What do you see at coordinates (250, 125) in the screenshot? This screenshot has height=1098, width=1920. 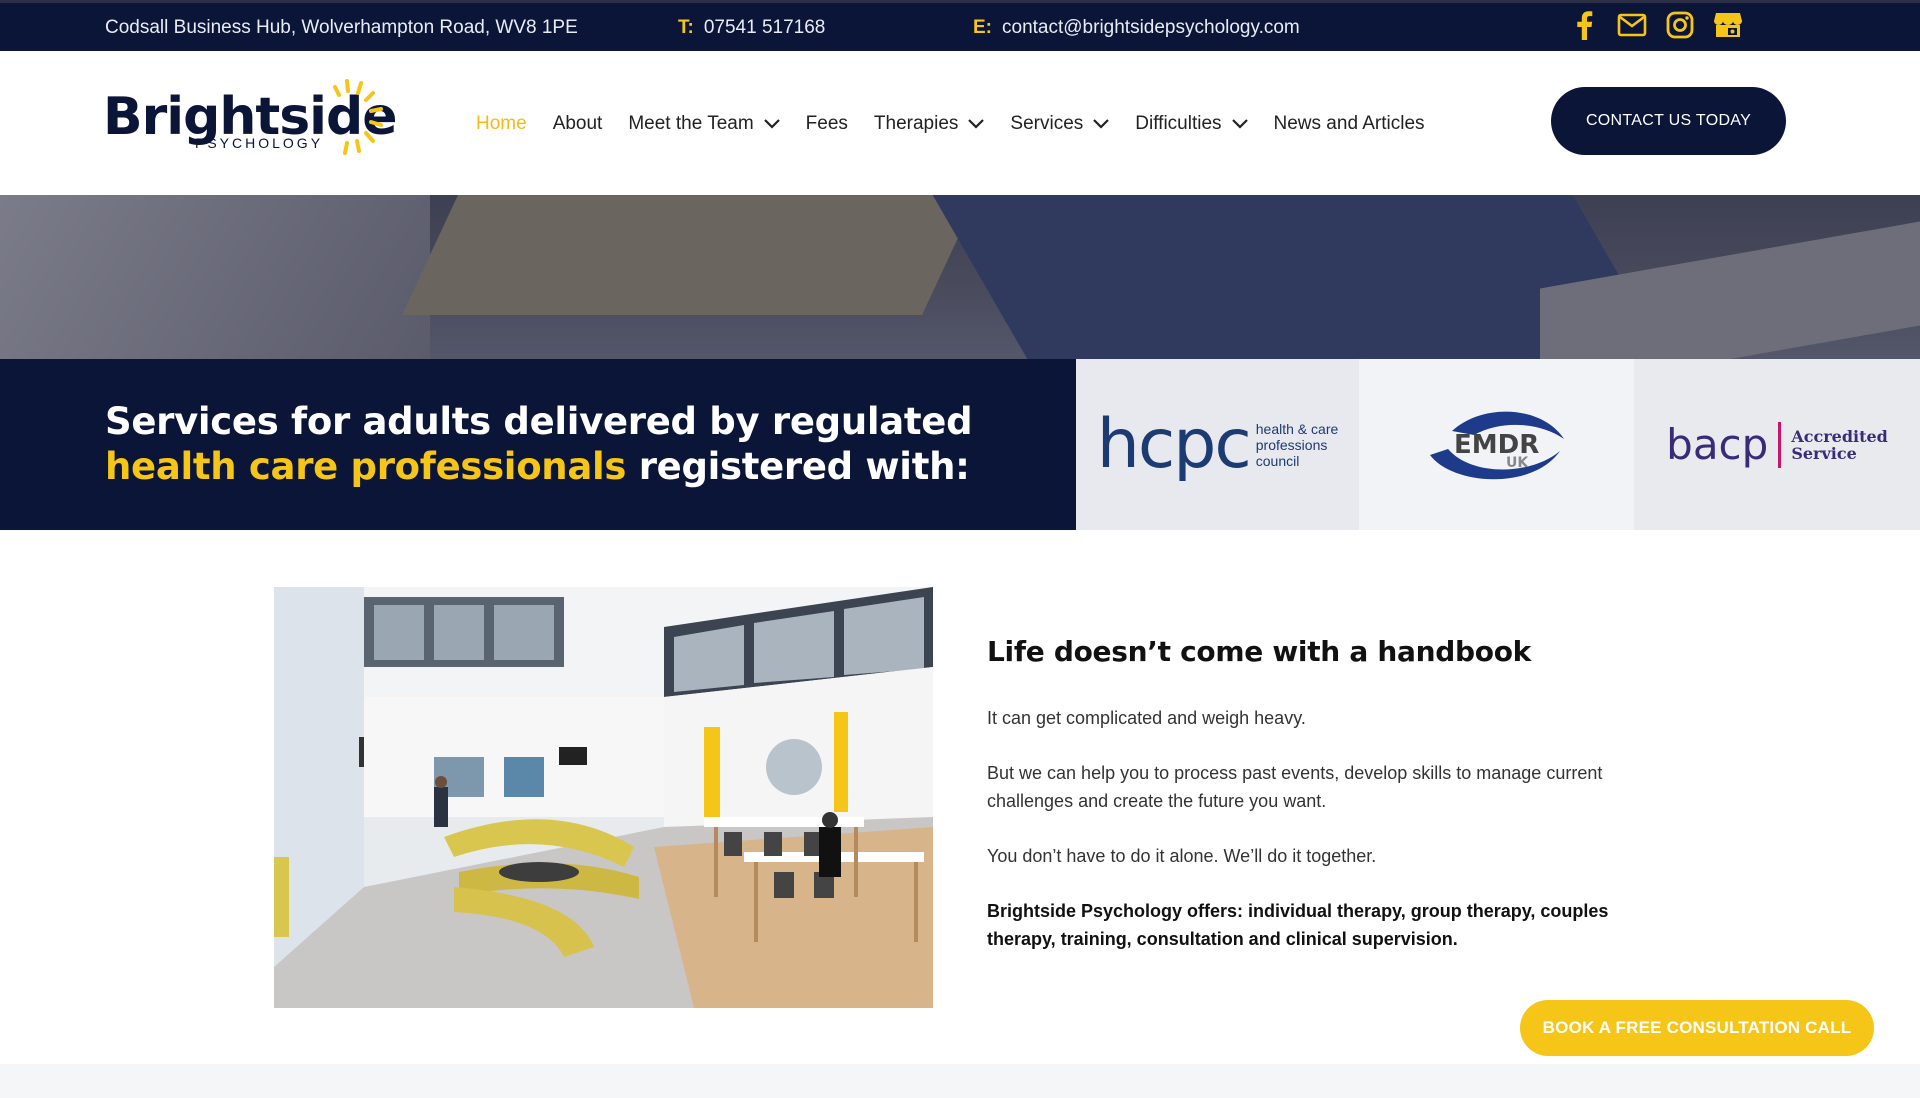 I see `brightside-logo: Brightside PSYCHOLOGY` at bounding box center [250, 125].